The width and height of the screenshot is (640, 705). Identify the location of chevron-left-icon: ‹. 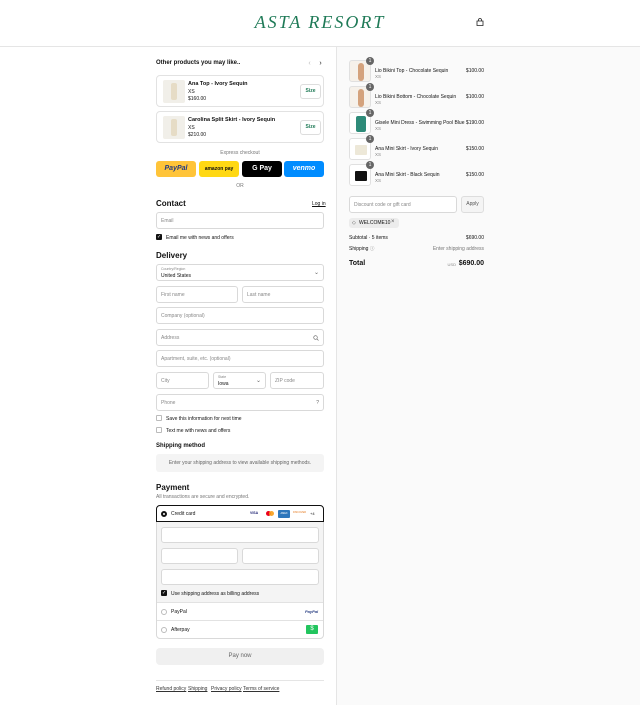
(309, 63).